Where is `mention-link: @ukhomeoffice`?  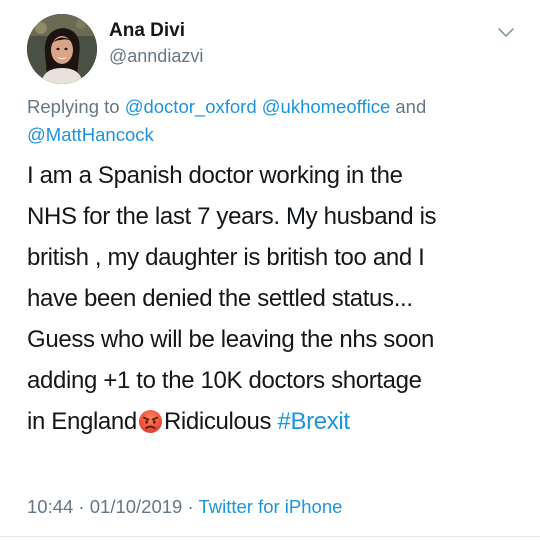 mention-link: @ukhomeoffice is located at coordinates (326, 106).